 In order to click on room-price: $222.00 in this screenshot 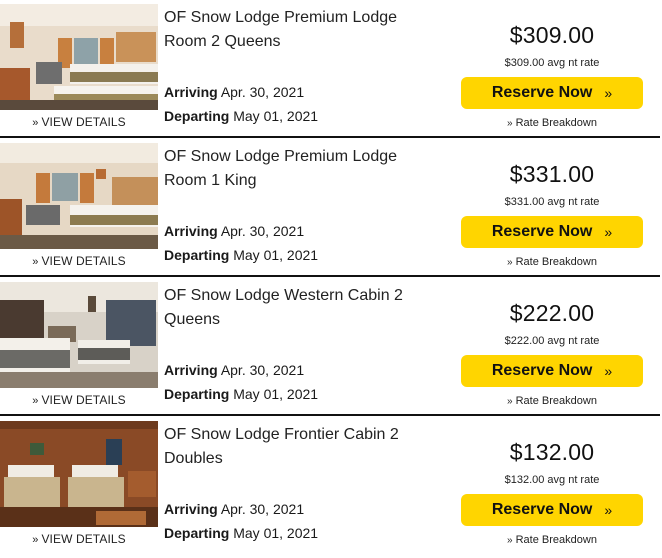, I will do `click(552, 313)`.